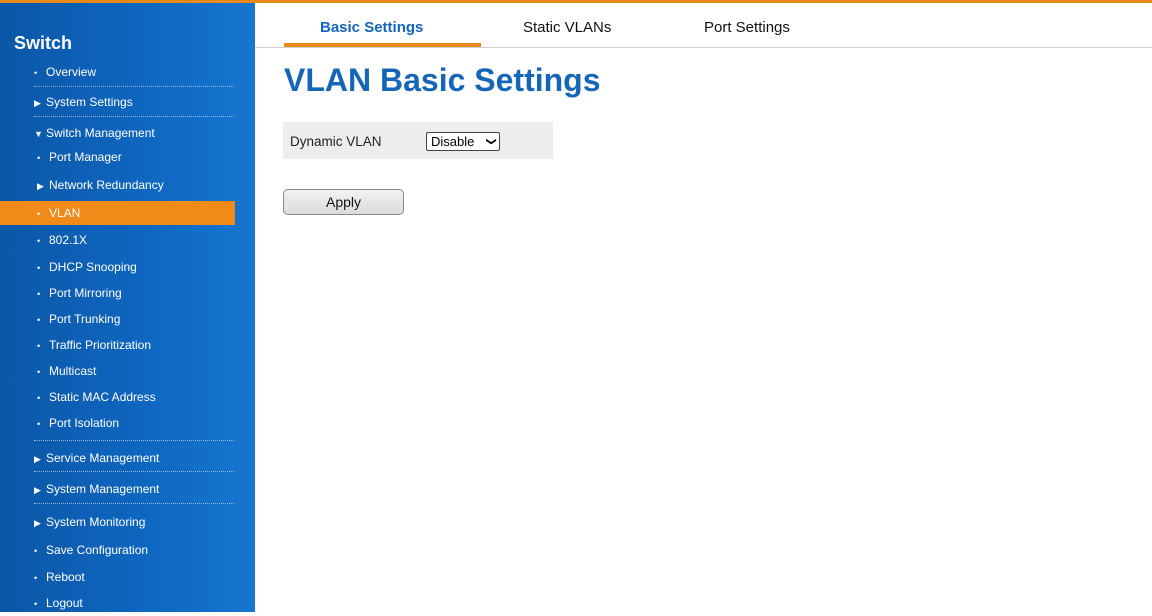 The height and width of the screenshot is (616, 1152). I want to click on sidebar-item-system-settings: ▶ System Settings, so click(117, 102).